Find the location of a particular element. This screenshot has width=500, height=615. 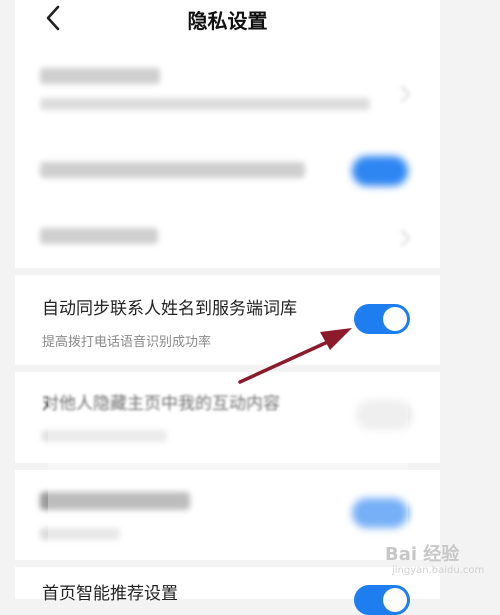

header: 隐私设置 is located at coordinates (227, 22).